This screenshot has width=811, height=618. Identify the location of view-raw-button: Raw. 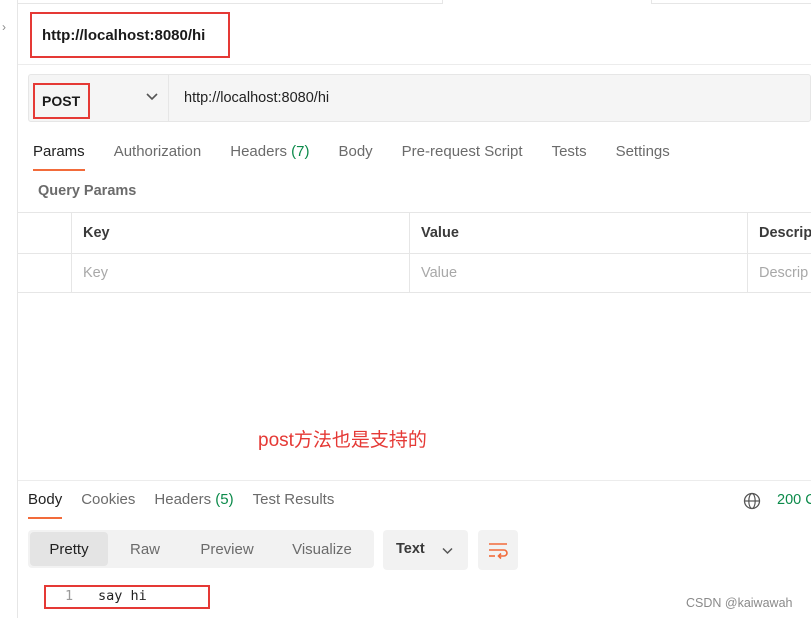
(145, 549).